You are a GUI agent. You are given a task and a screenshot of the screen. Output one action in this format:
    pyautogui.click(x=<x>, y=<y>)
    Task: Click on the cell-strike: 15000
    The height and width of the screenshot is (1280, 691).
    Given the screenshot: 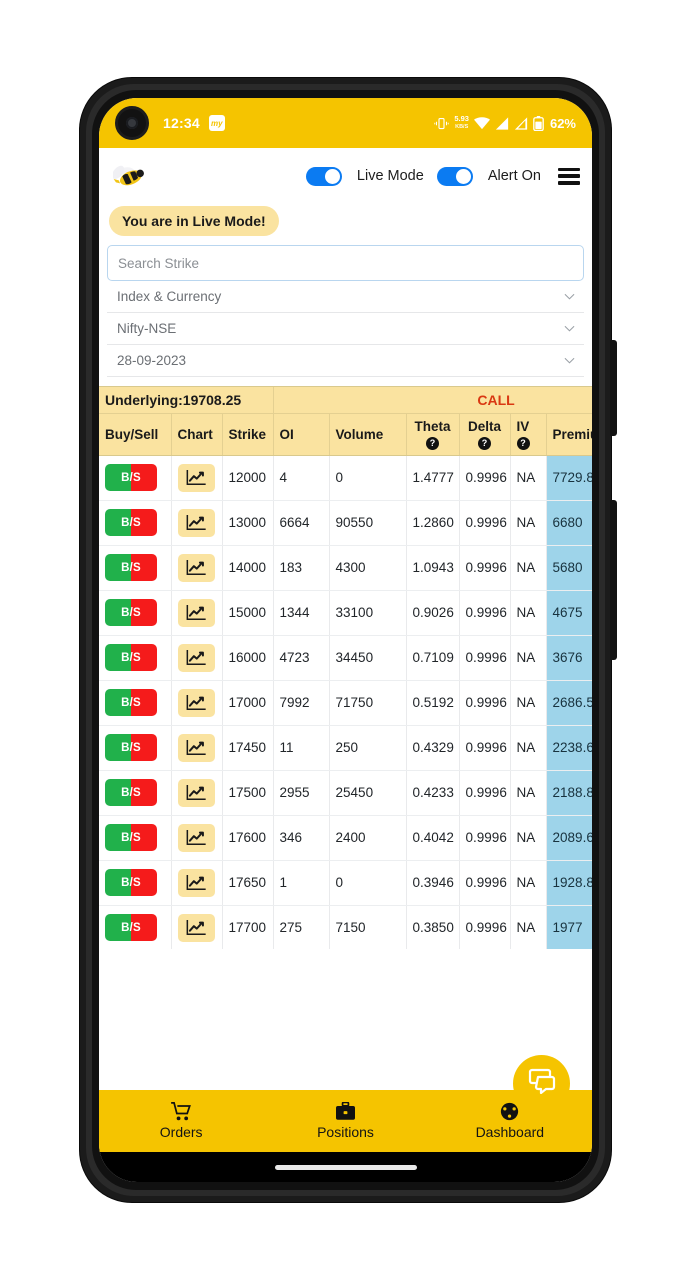 What is the action you would take?
    pyautogui.click(x=248, y=613)
    